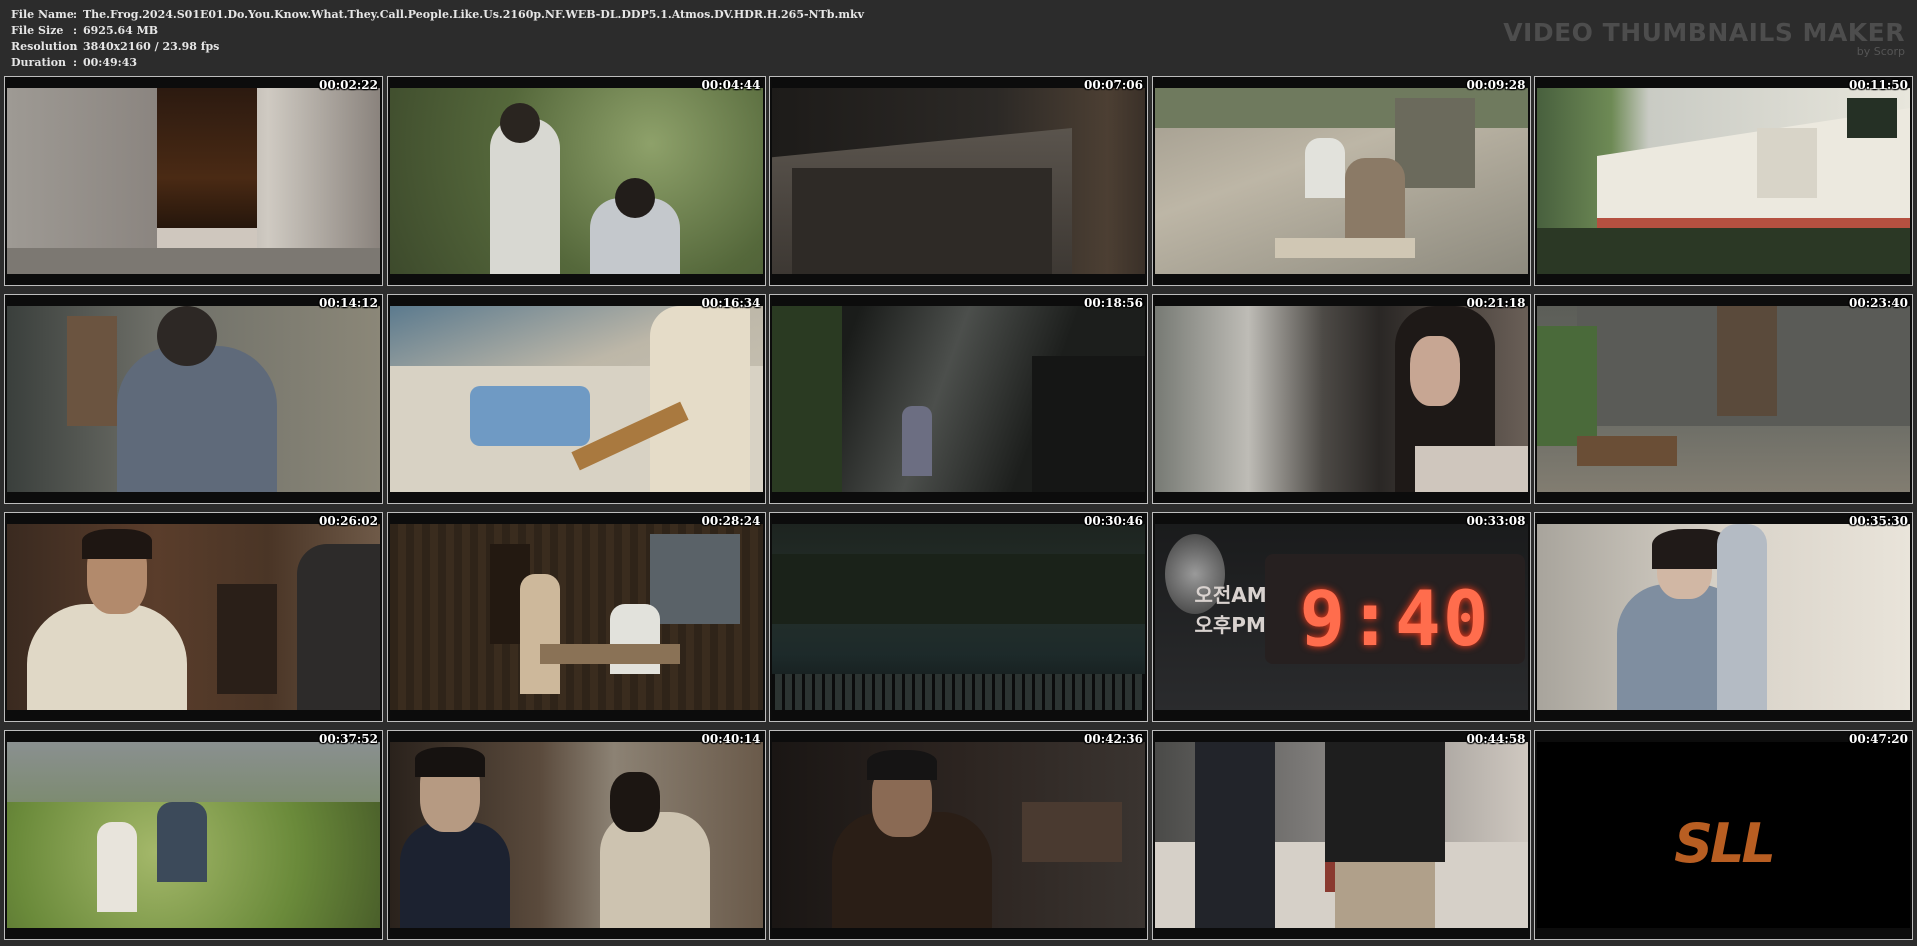 The height and width of the screenshot is (946, 1917). Describe the element at coordinates (1496, 739) in the screenshot. I see `timestamp: 00:44:58` at that location.